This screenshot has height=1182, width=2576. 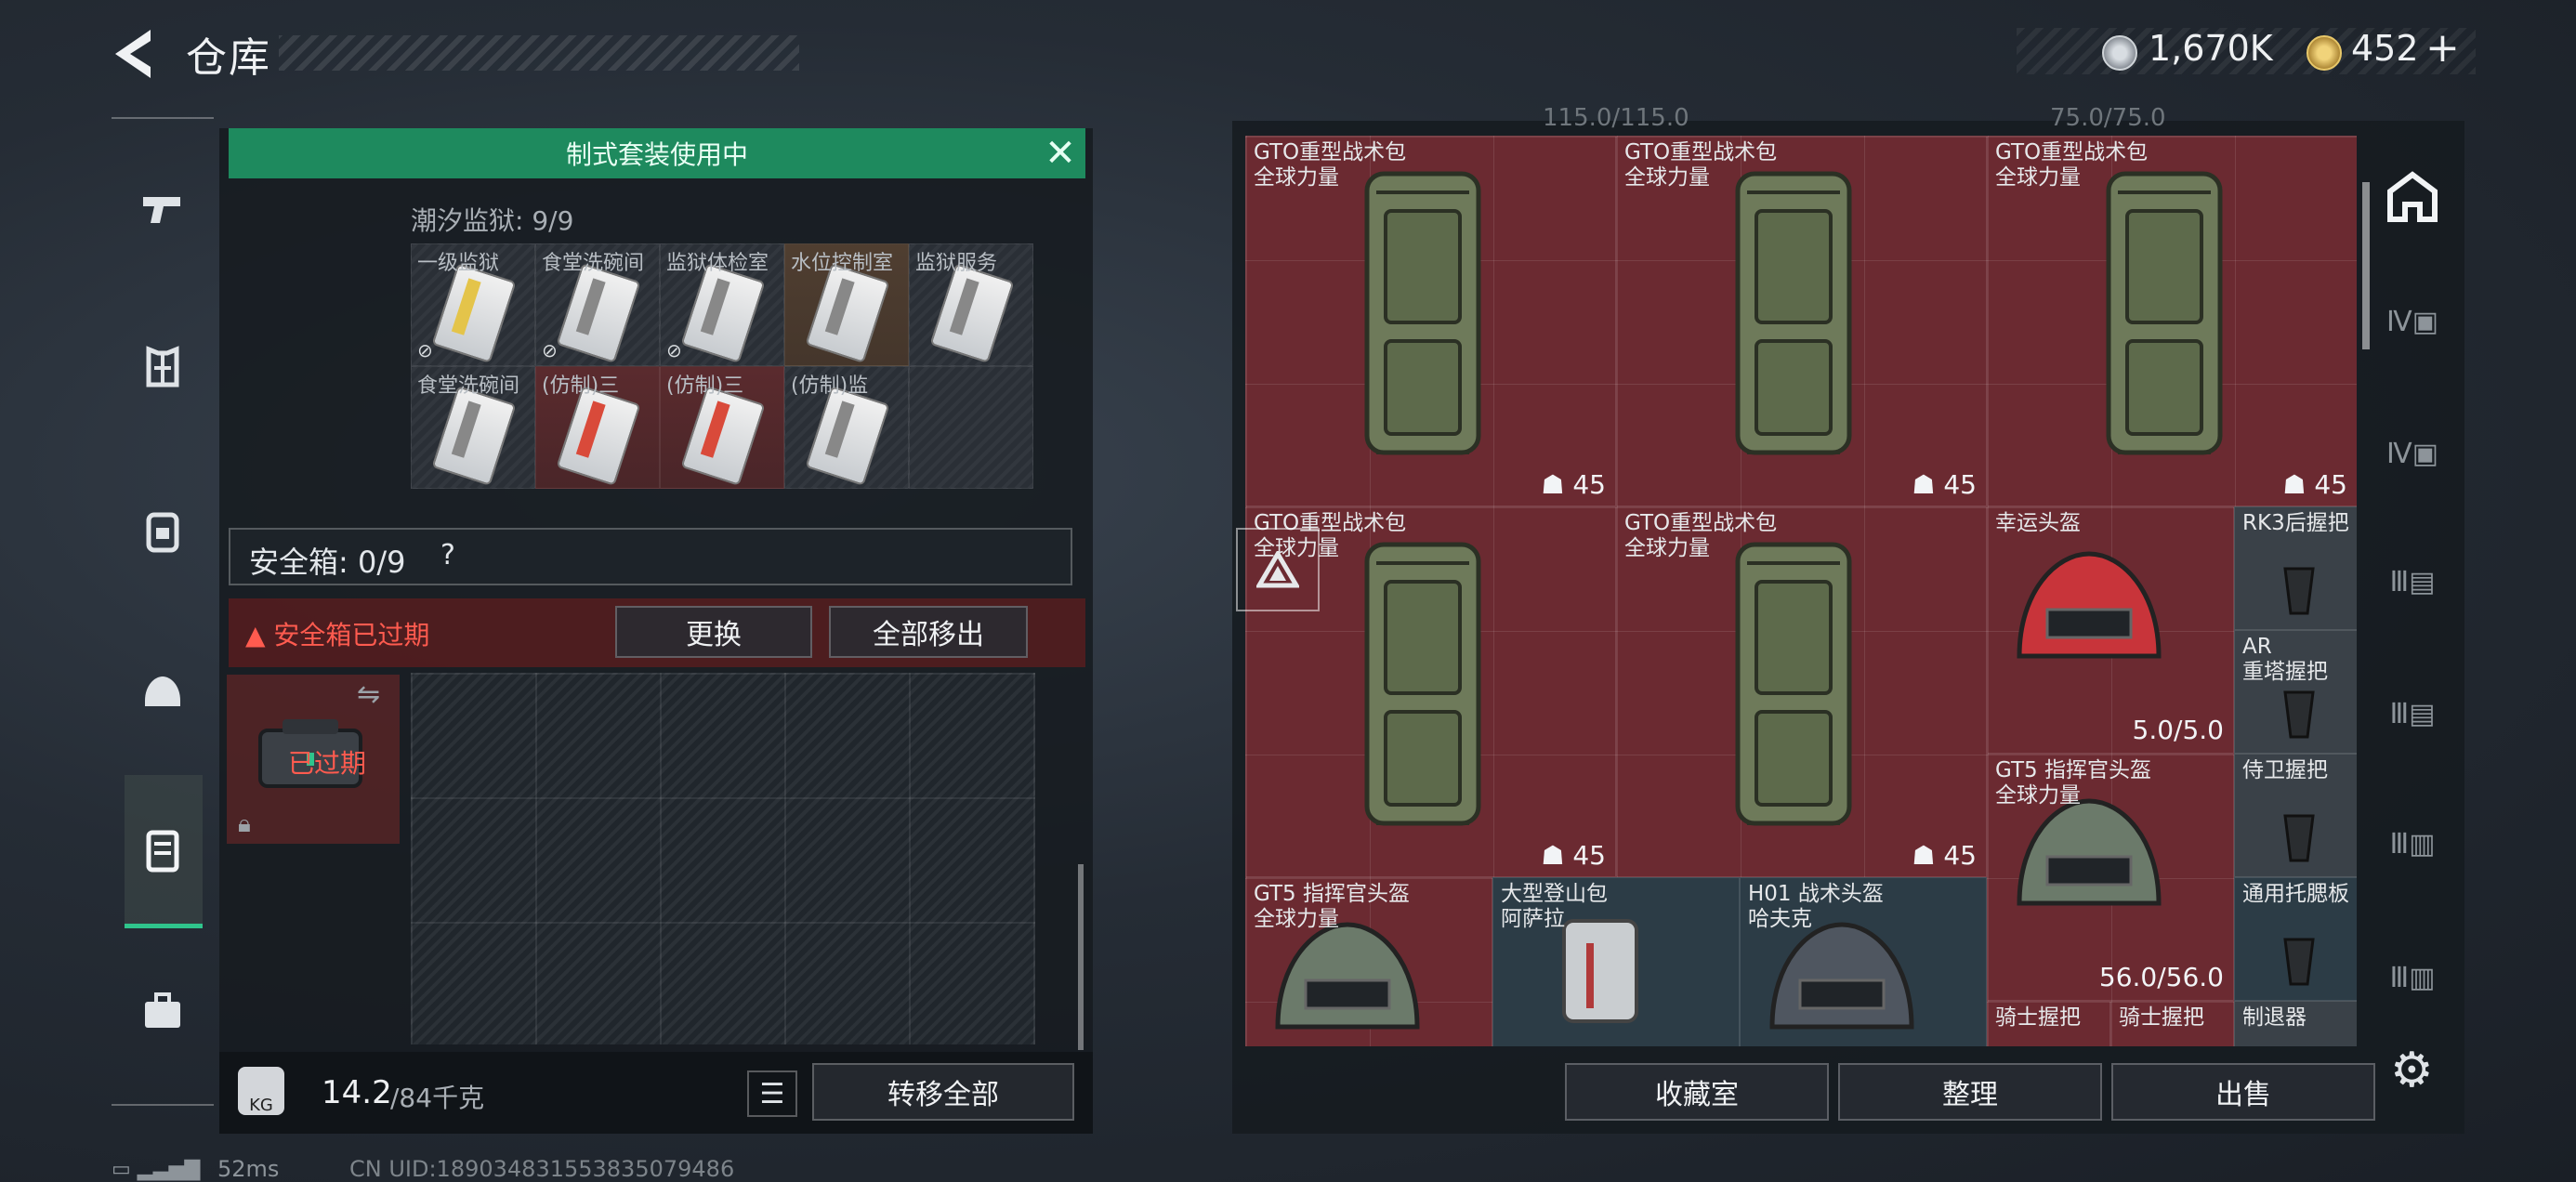 What do you see at coordinates (163, 209) in the screenshot?
I see `nav-weapon` at bounding box center [163, 209].